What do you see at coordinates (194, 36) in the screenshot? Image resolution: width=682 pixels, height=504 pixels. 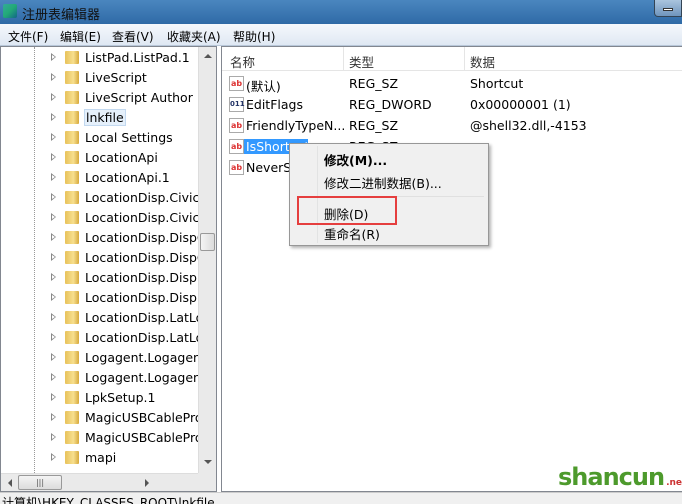 I see `menu-favorites: 收藏夹(A)` at bounding box center [194, 36].